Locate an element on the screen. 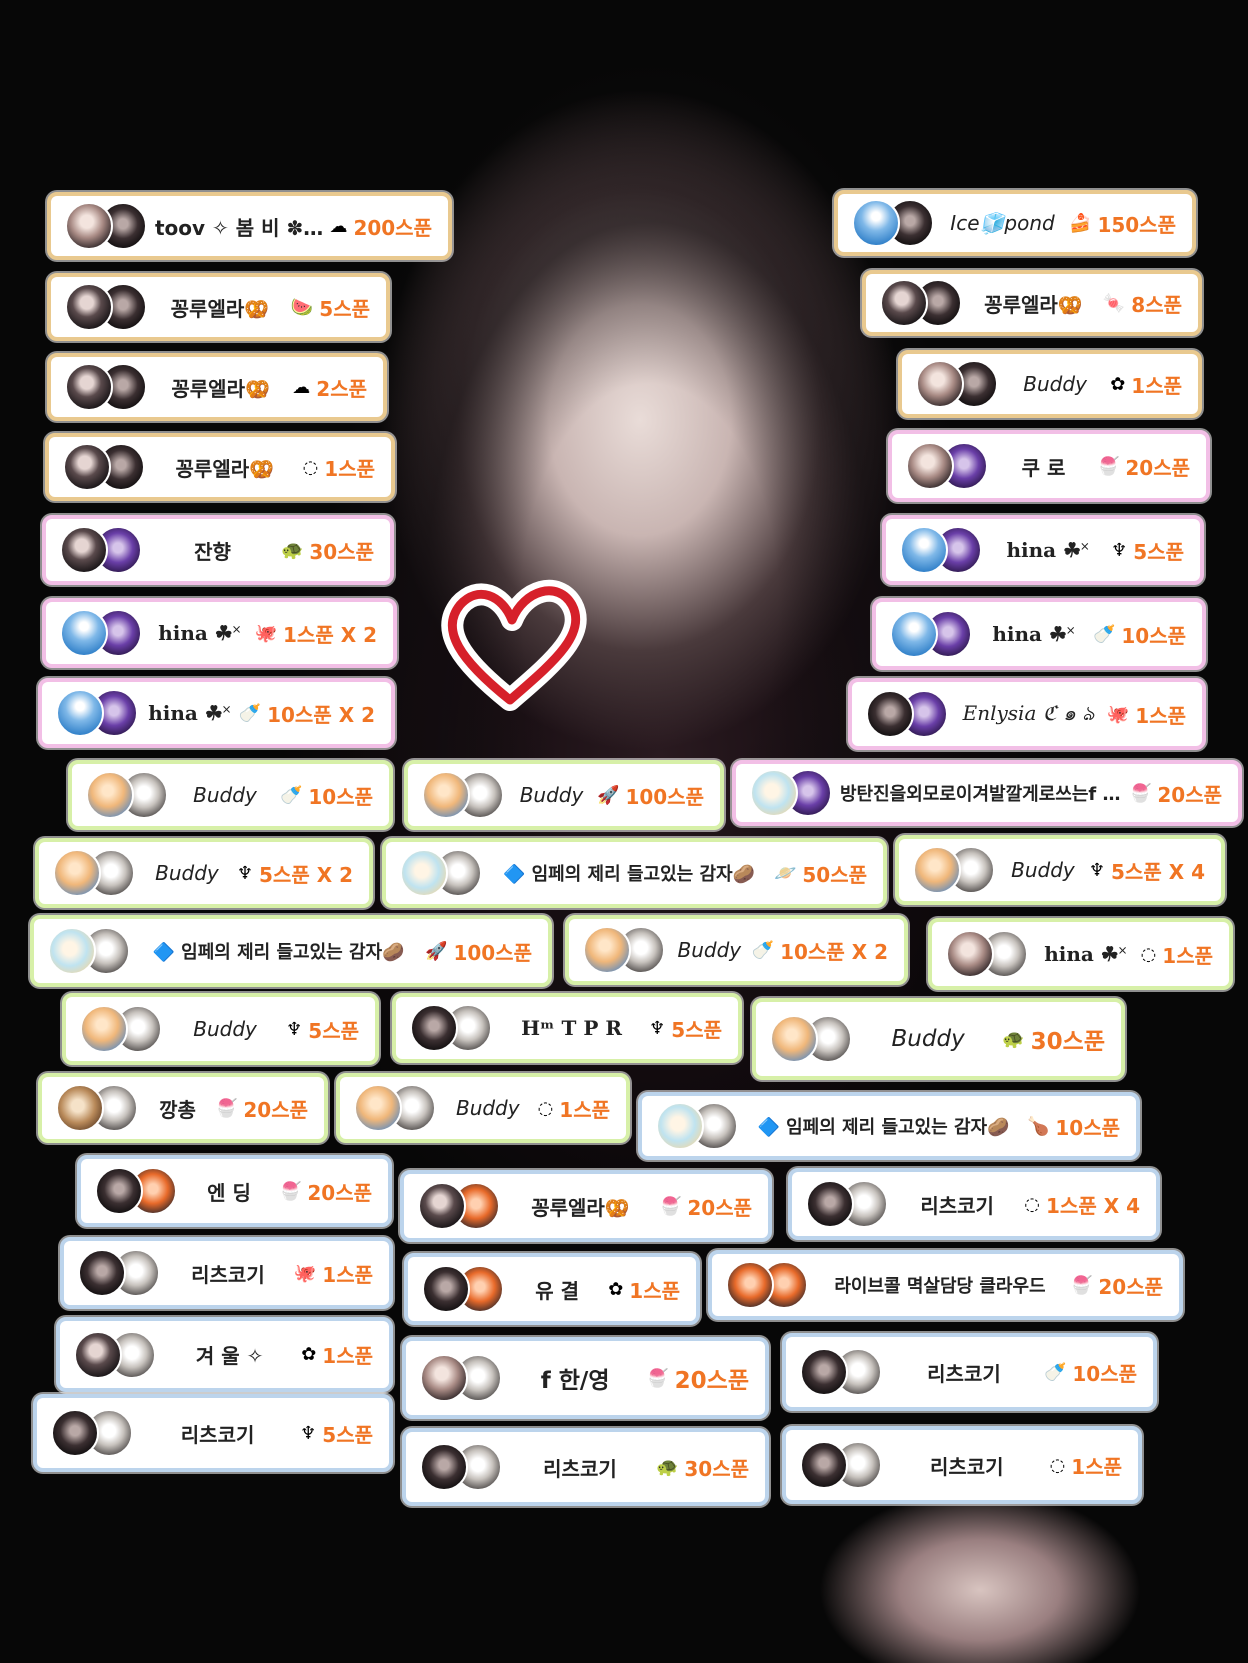 The image size is (1248, 1663). gift-rocket-icon: 🚀 is located at coordinates (608, 795).